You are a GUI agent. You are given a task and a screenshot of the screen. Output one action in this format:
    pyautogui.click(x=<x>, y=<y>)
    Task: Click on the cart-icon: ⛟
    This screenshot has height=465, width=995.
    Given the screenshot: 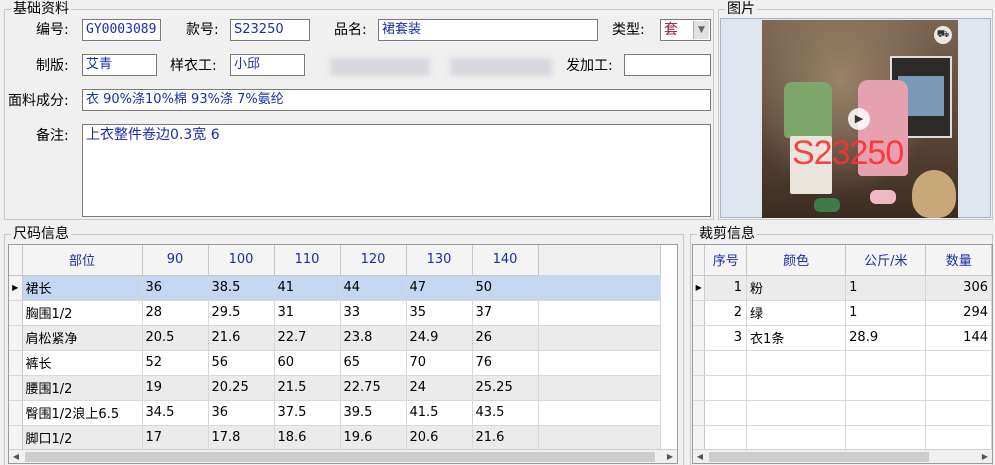 What is the action you would take?
    pyautogui.click(x=943, y=35)
    